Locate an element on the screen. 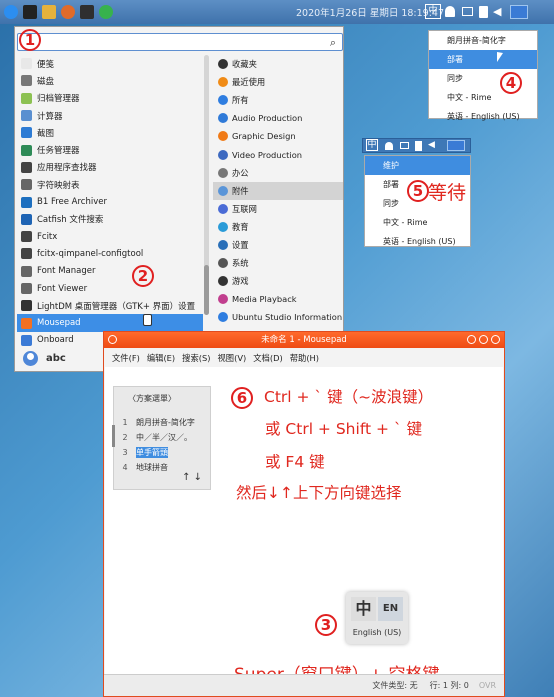 This screenshot has height=697, width=554. category-item: 游戏 is located at coordinates (278, 281).